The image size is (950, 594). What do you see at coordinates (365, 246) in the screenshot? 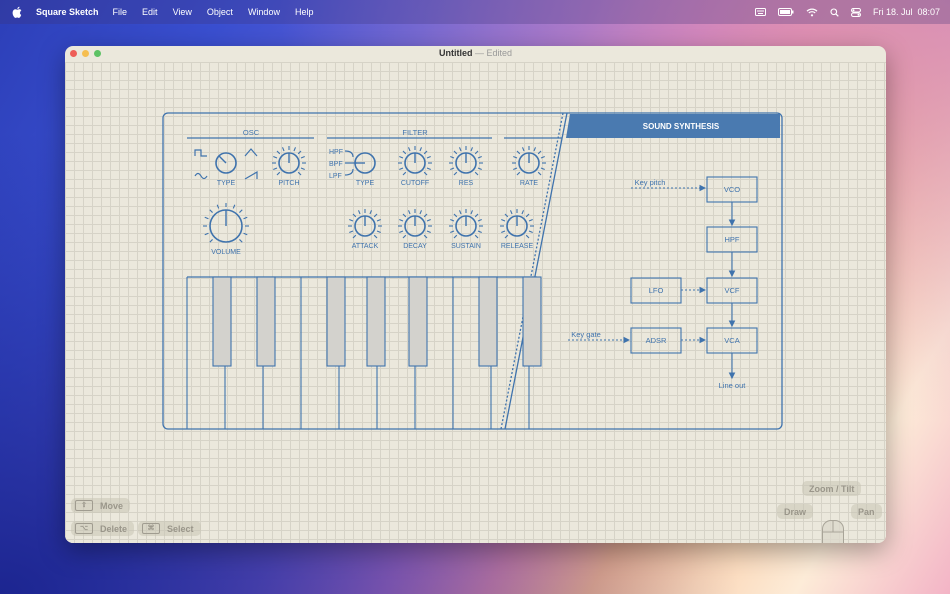
I see `attack-knob-label: ATTACK` at bounding box center [365, 246].